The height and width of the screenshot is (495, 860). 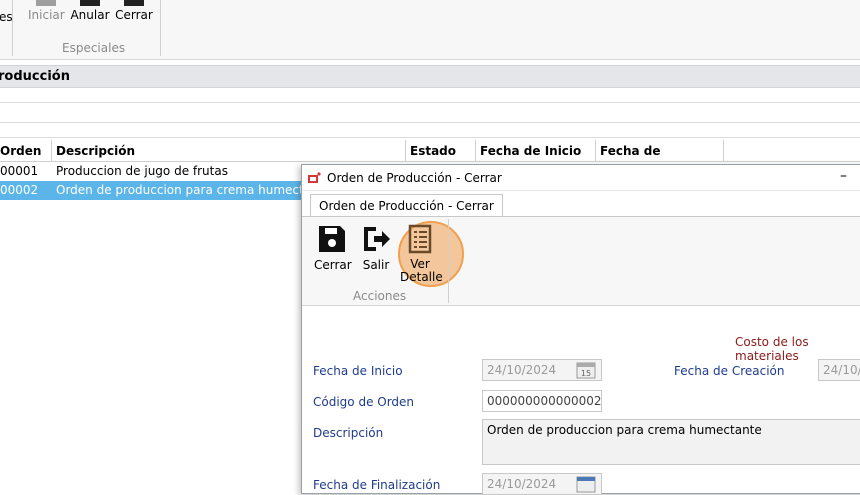 What do you see at coordinates (134, 15) in the screenshot?
I see `cerrar-ribbon-label: Cerrar` at bounding box center [134, 15].